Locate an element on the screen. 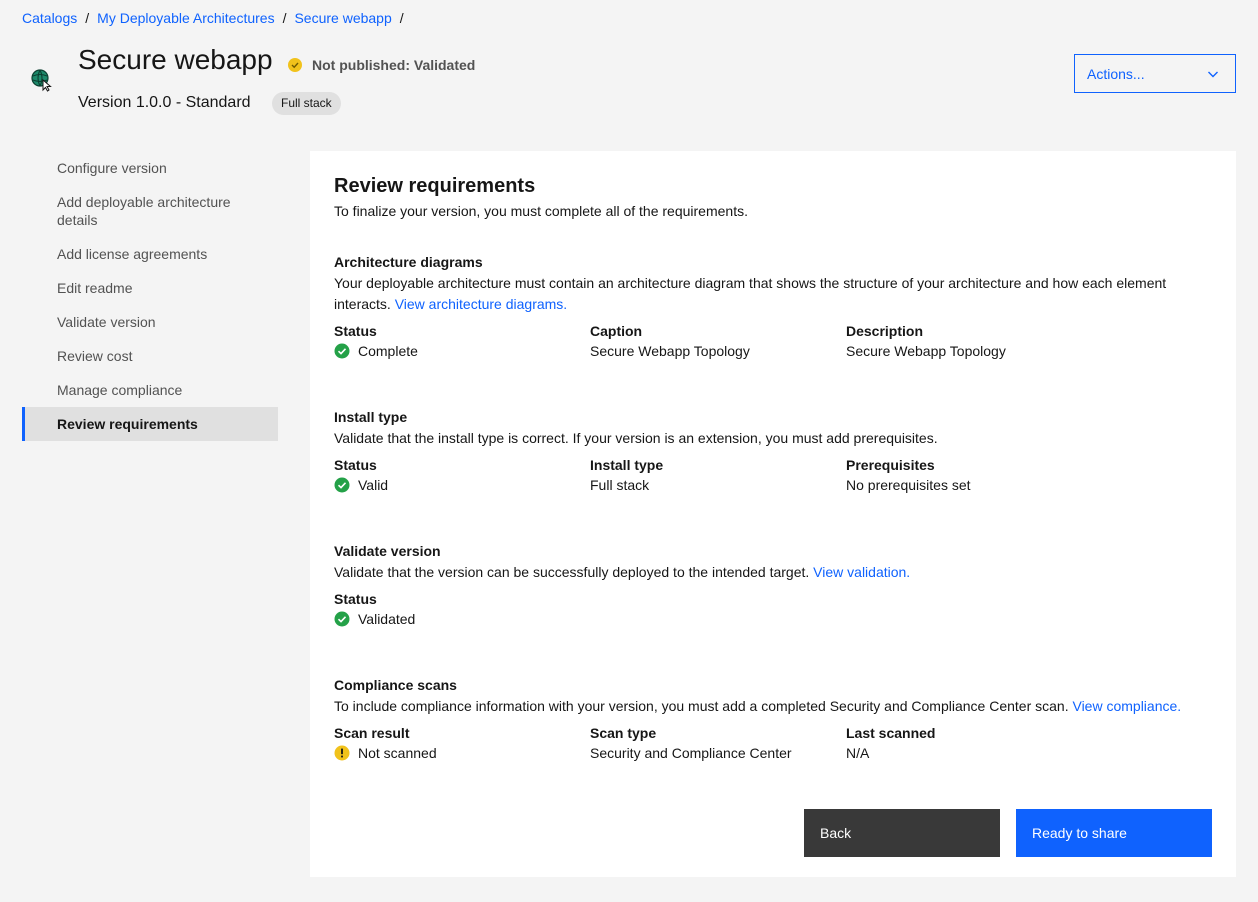  nav-review-cost: Review cost is located at coordinates (150, 356).